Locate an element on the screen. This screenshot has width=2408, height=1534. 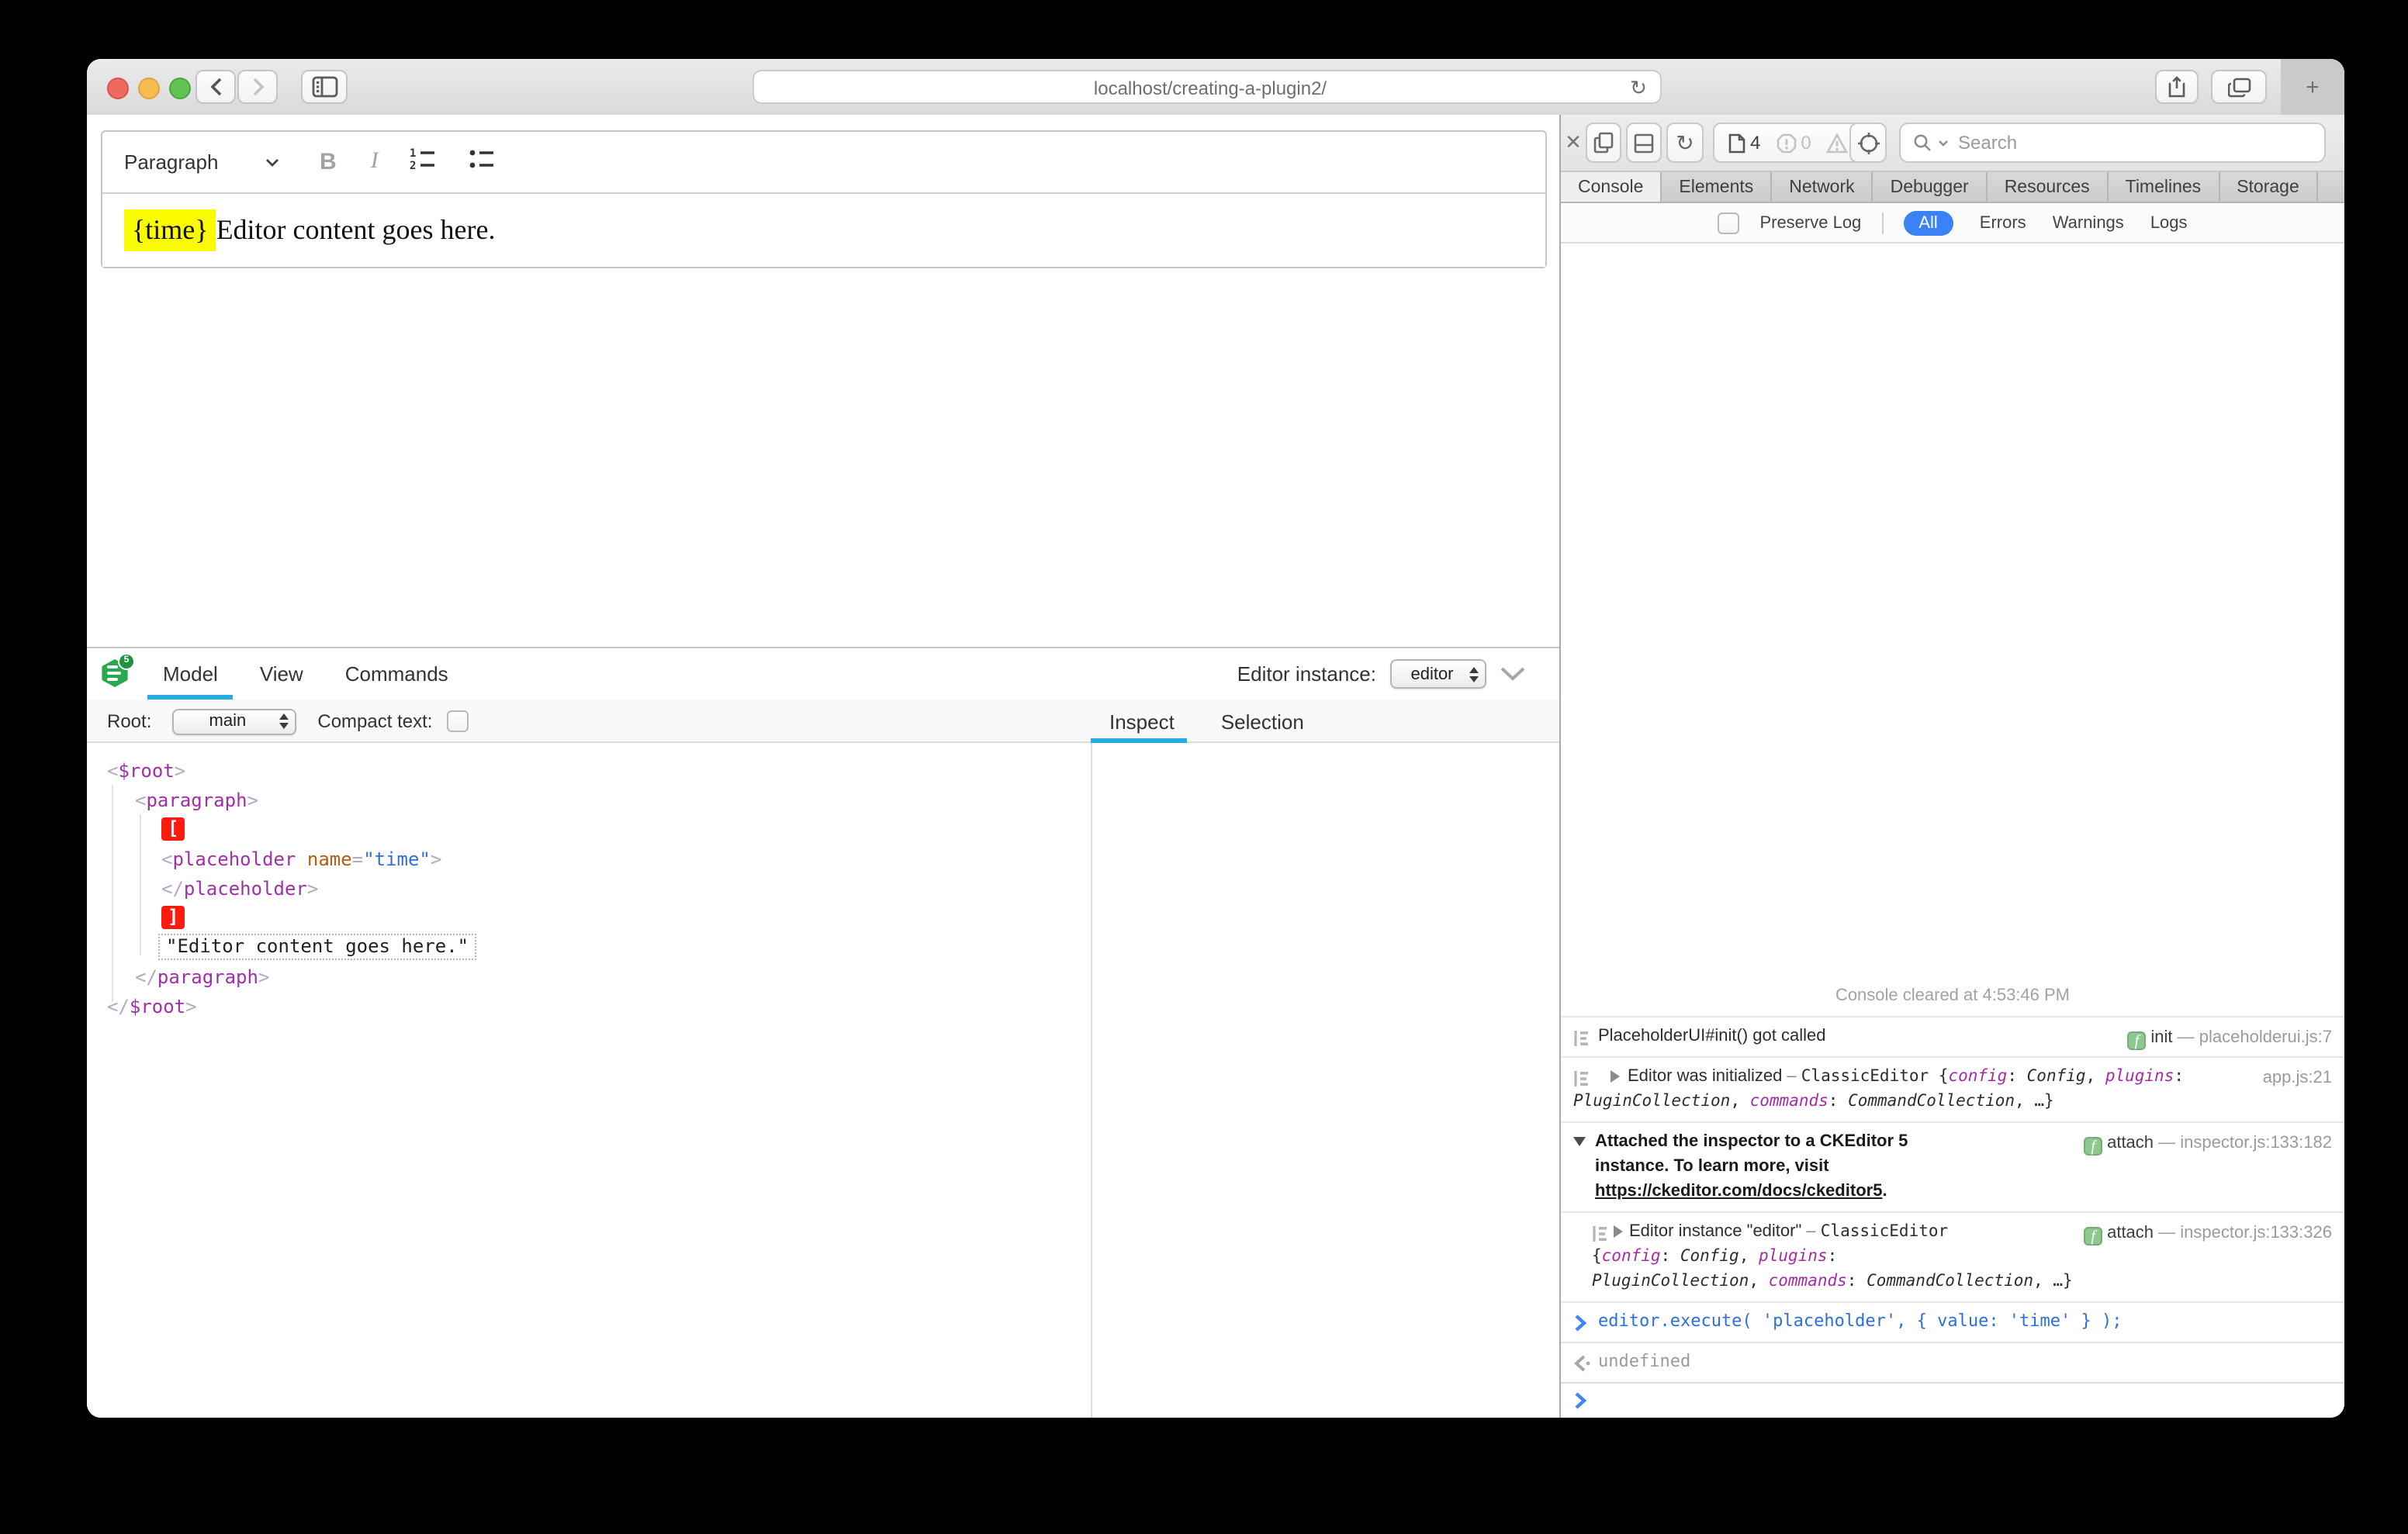
pane-divider is located at coordinates (1091, 1080).